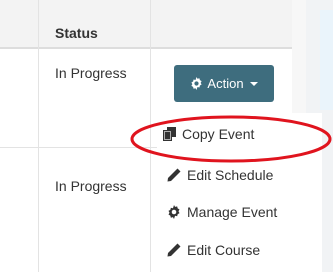 Image resolution: width=333 pixels, height=272 pixels. I want to click on menu-item-manage-event: Manage Event, so click(222, 212).